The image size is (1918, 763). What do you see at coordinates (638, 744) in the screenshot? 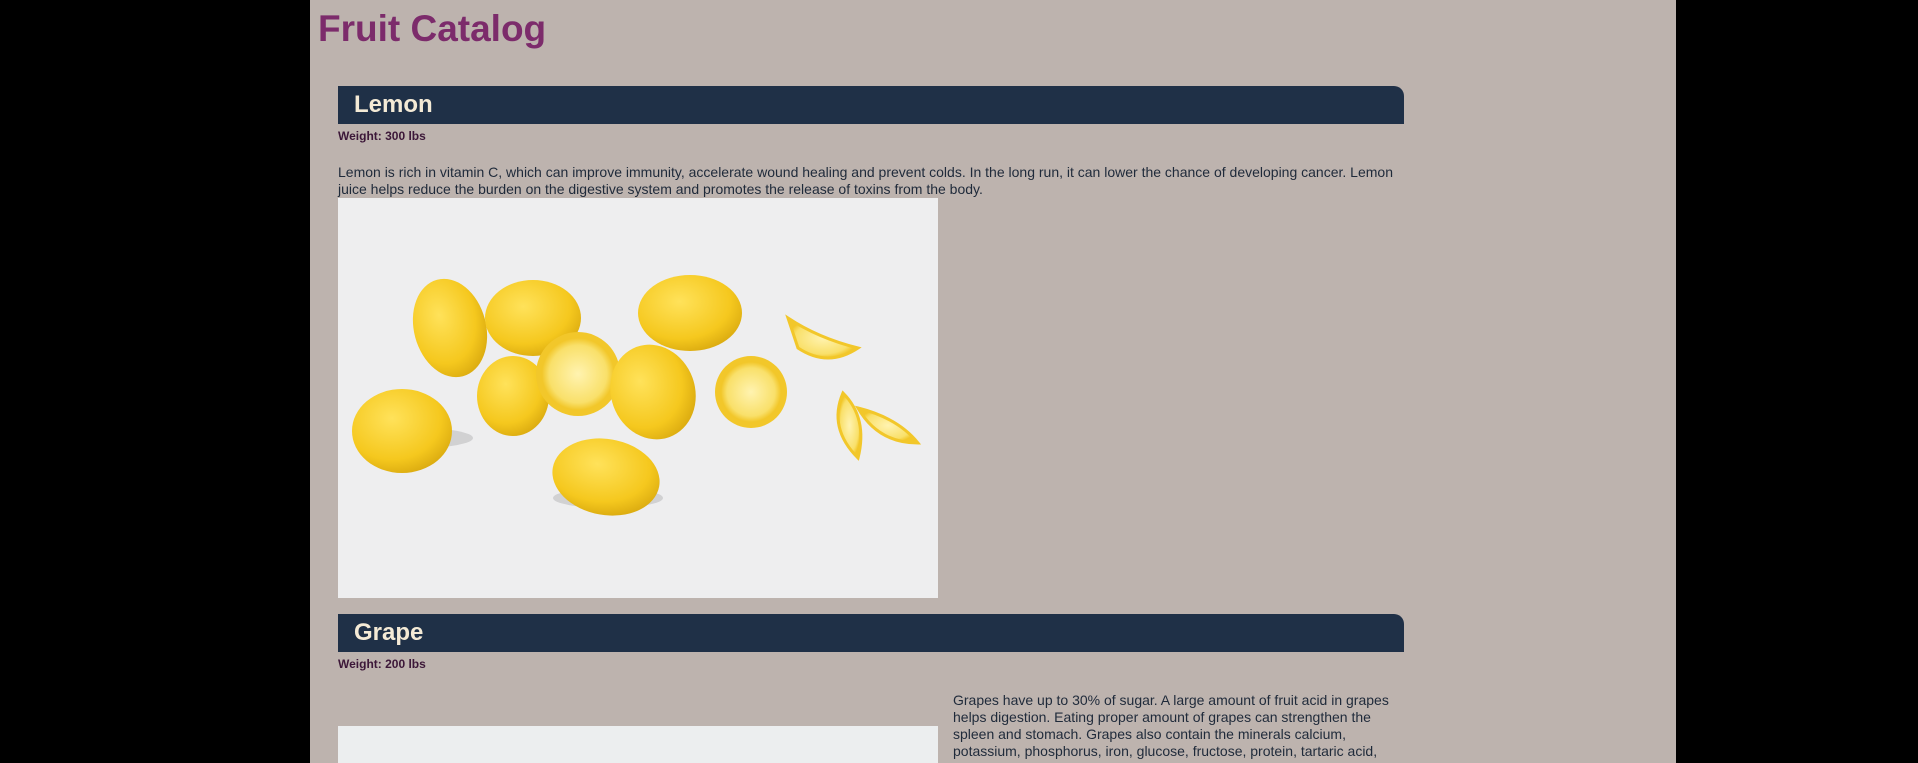
I see `grapes-photo` at bounding box center [638, 744].